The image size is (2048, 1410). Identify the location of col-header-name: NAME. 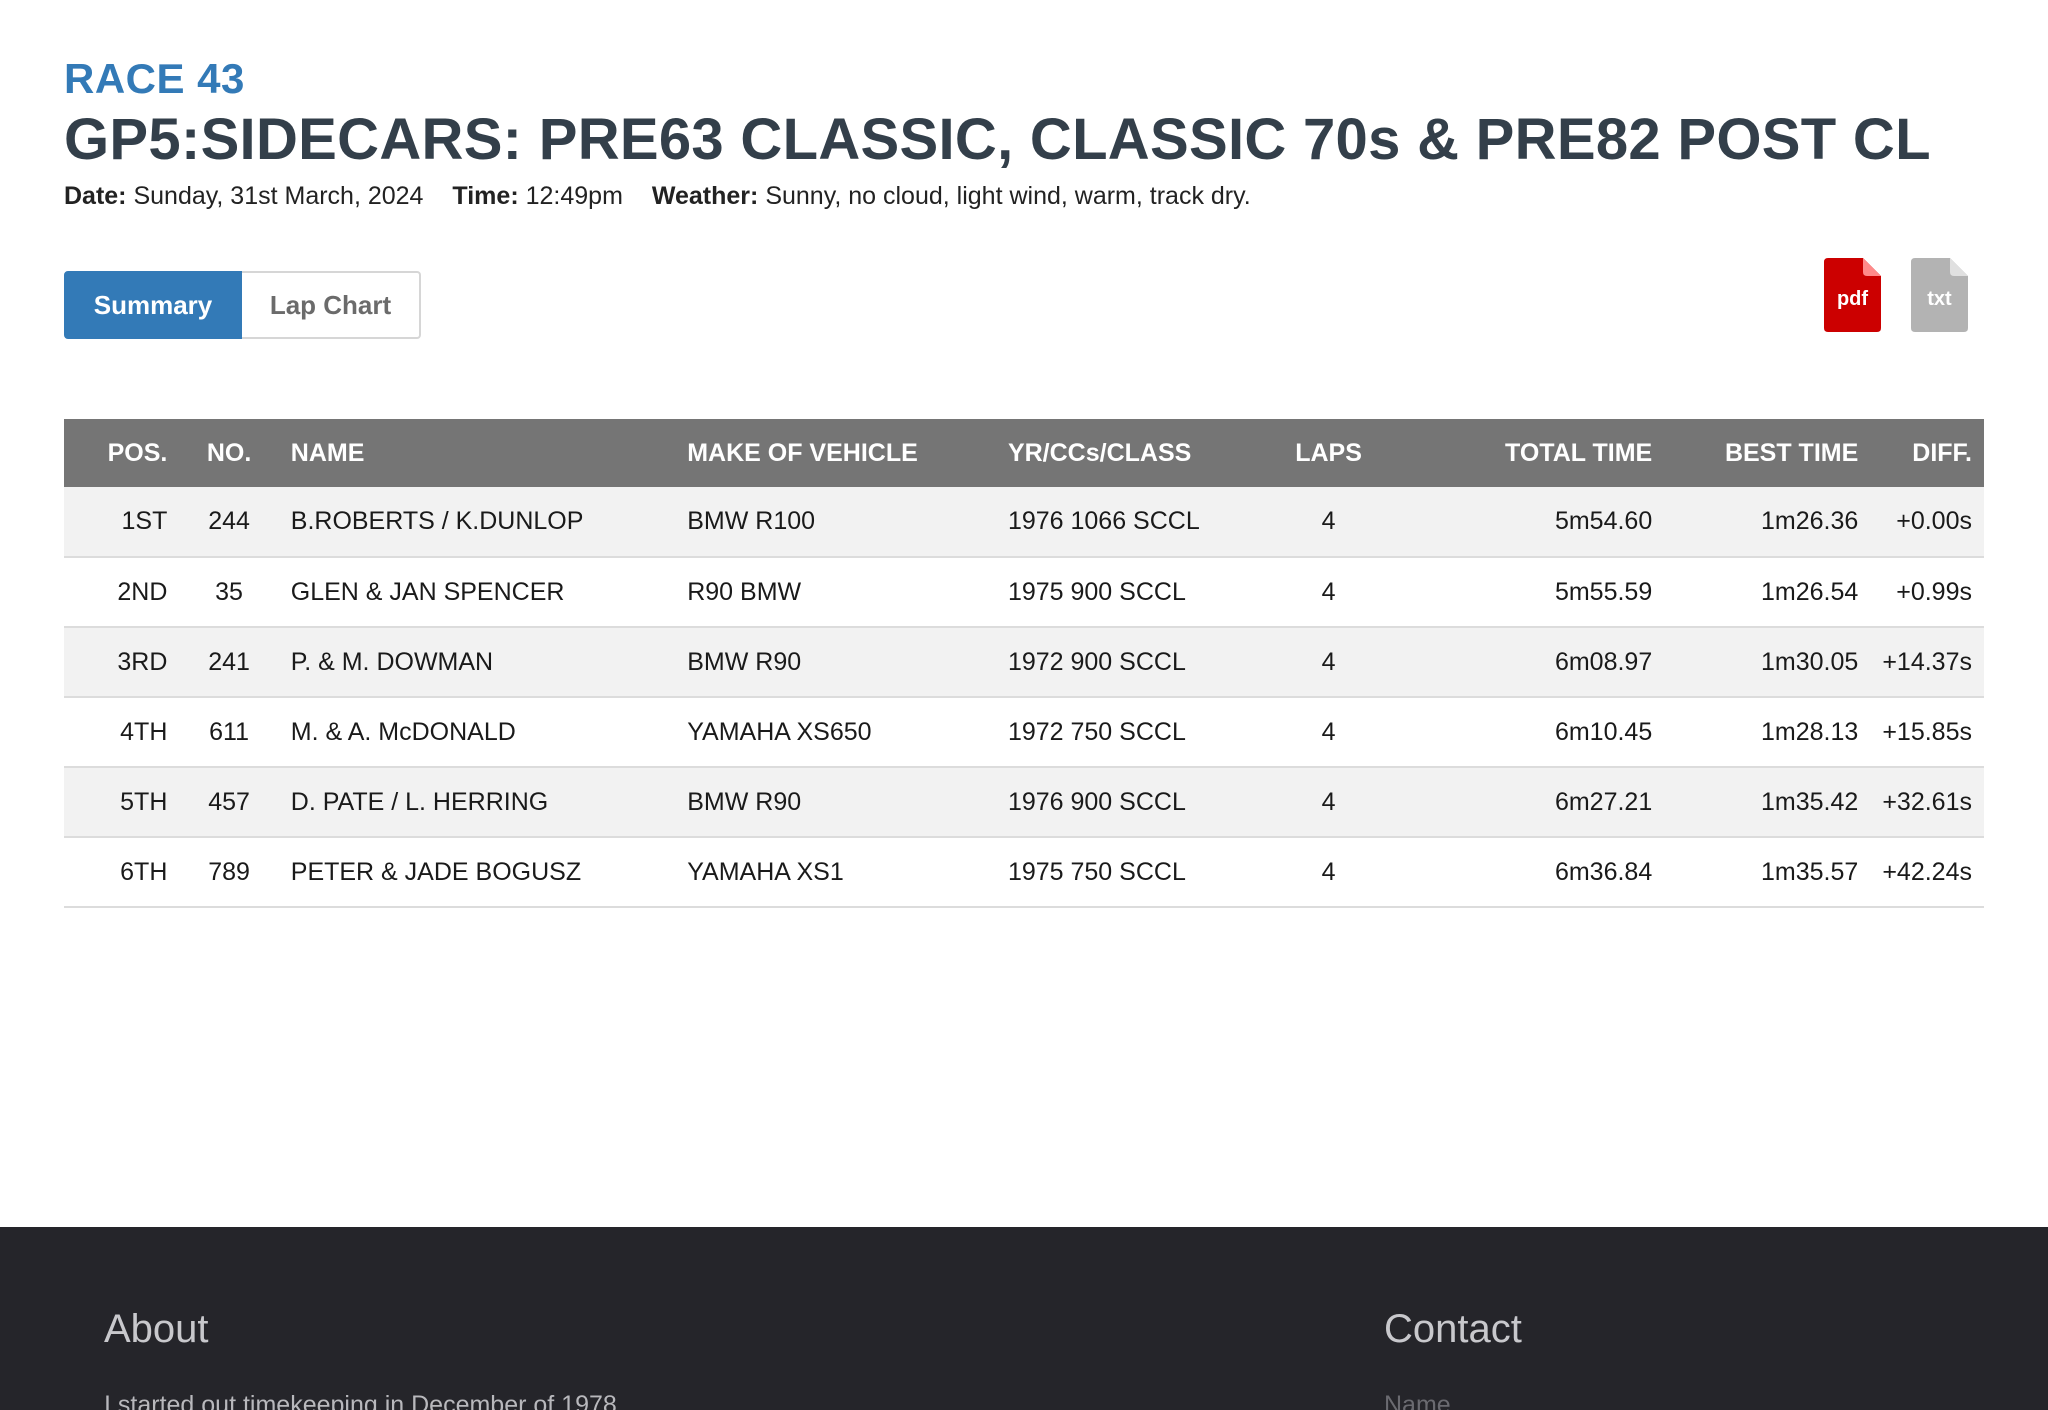
(477, 453).